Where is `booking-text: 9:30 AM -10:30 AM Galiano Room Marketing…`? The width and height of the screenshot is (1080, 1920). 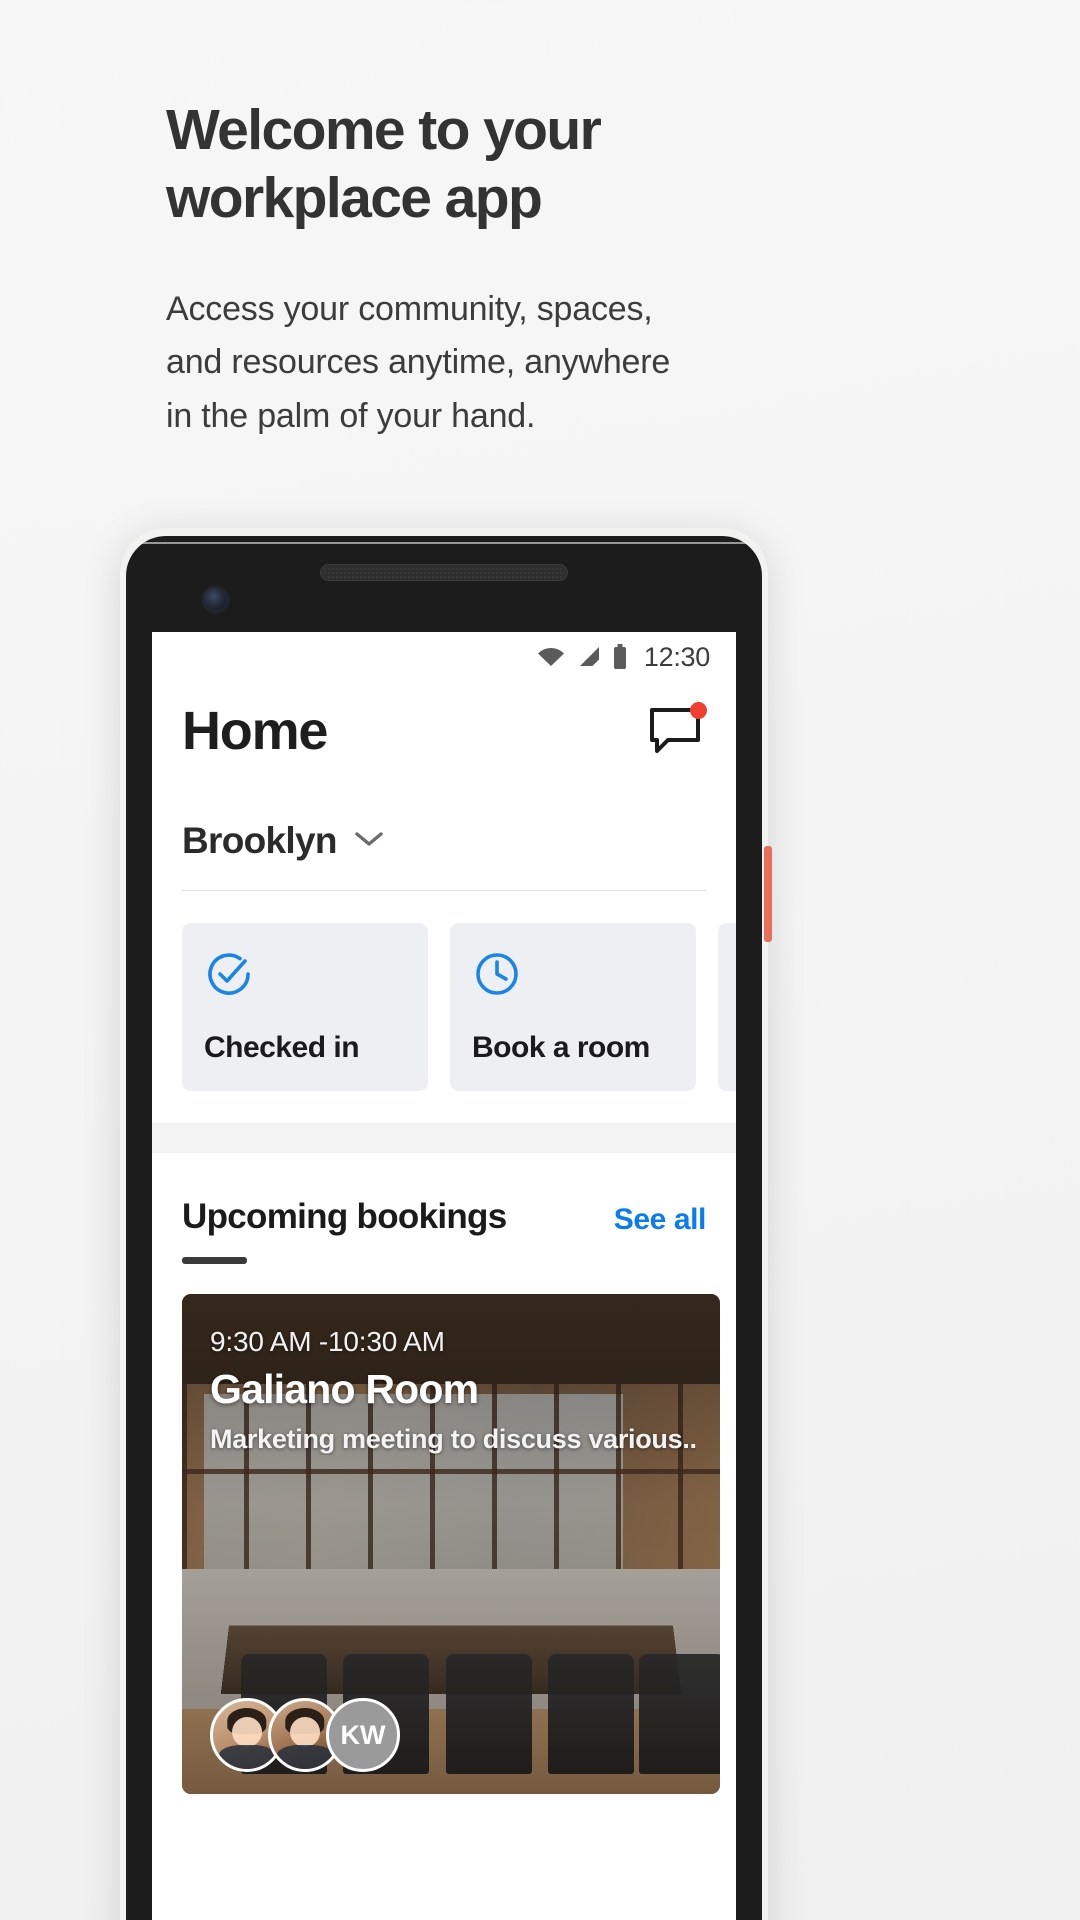 booking-text: 9:30 AM -10:30 AM Galiano Room Marketing… is located at coordinates (453, 1390).